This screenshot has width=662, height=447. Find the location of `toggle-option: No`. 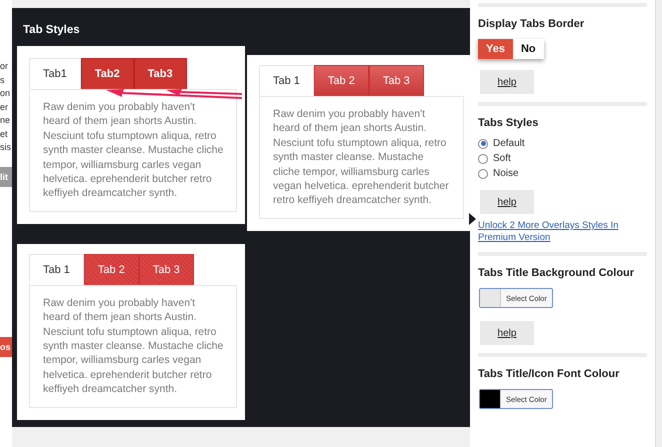

toggle-option: No is located at coordinates (528, 49).